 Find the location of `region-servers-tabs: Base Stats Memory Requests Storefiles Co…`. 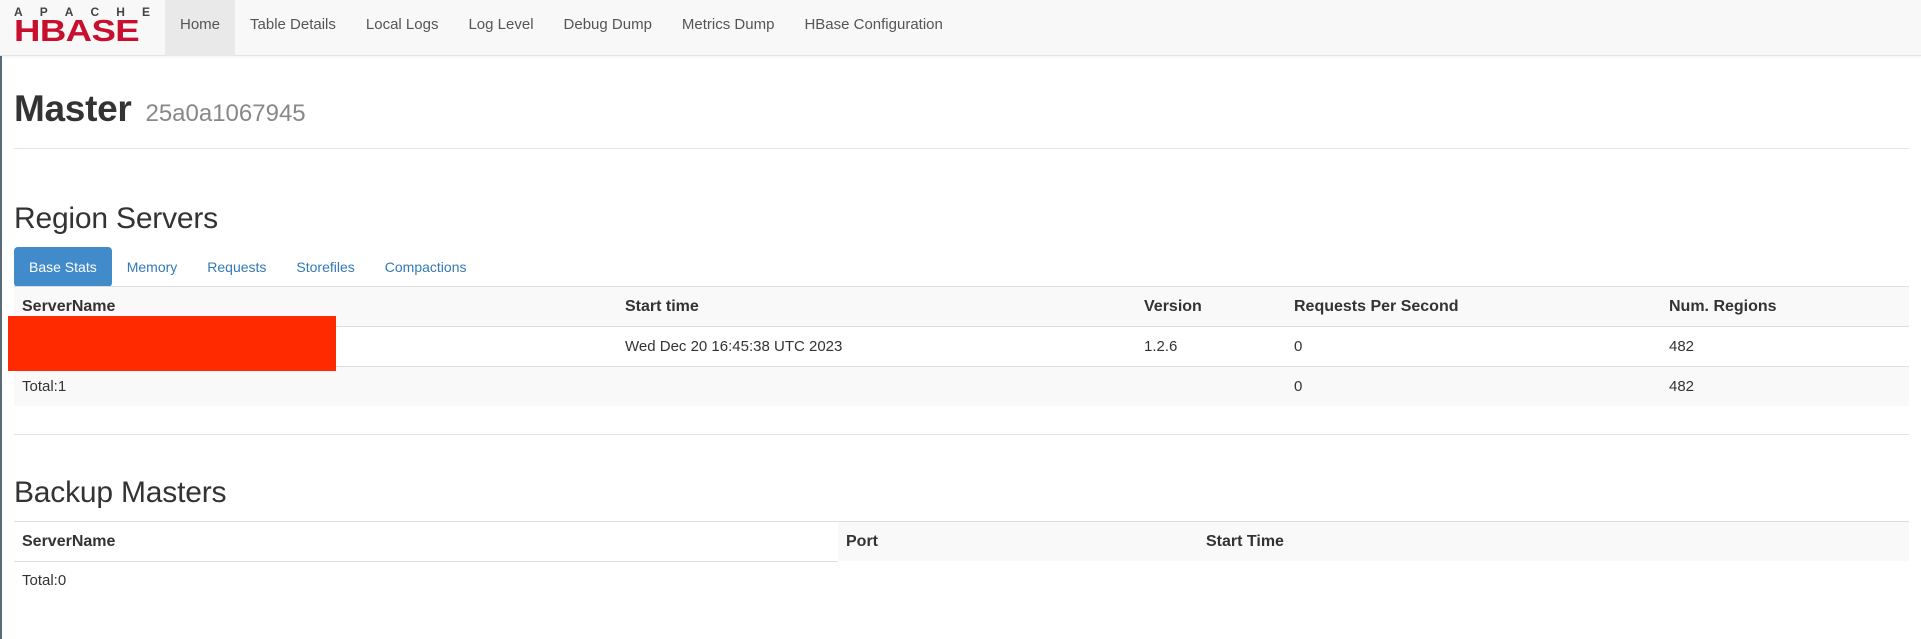

region-servers-tabs: Base Stats Memory Requests Storefiles Co… is located at coordinates (247, 267).